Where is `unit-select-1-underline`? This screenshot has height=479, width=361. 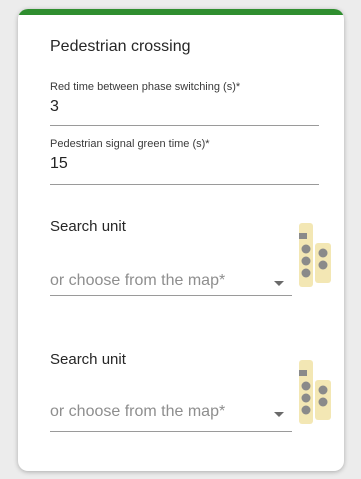
unit-select-1-underline is located at coordinates (171, 295).